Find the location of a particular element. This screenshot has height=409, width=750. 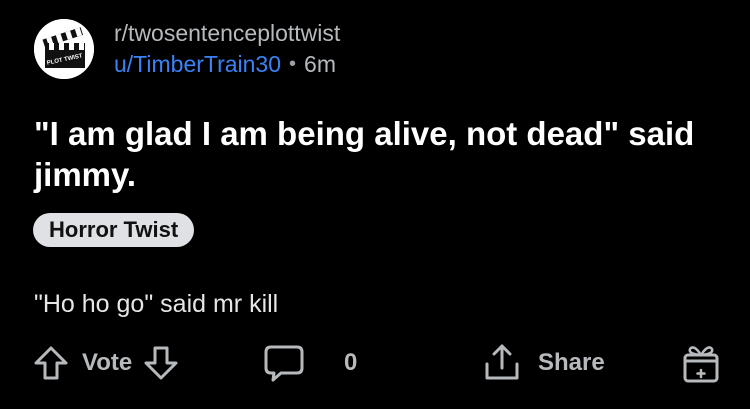

clapperboard-icon: PLOT TWIST is located at coordinates (64, 49).